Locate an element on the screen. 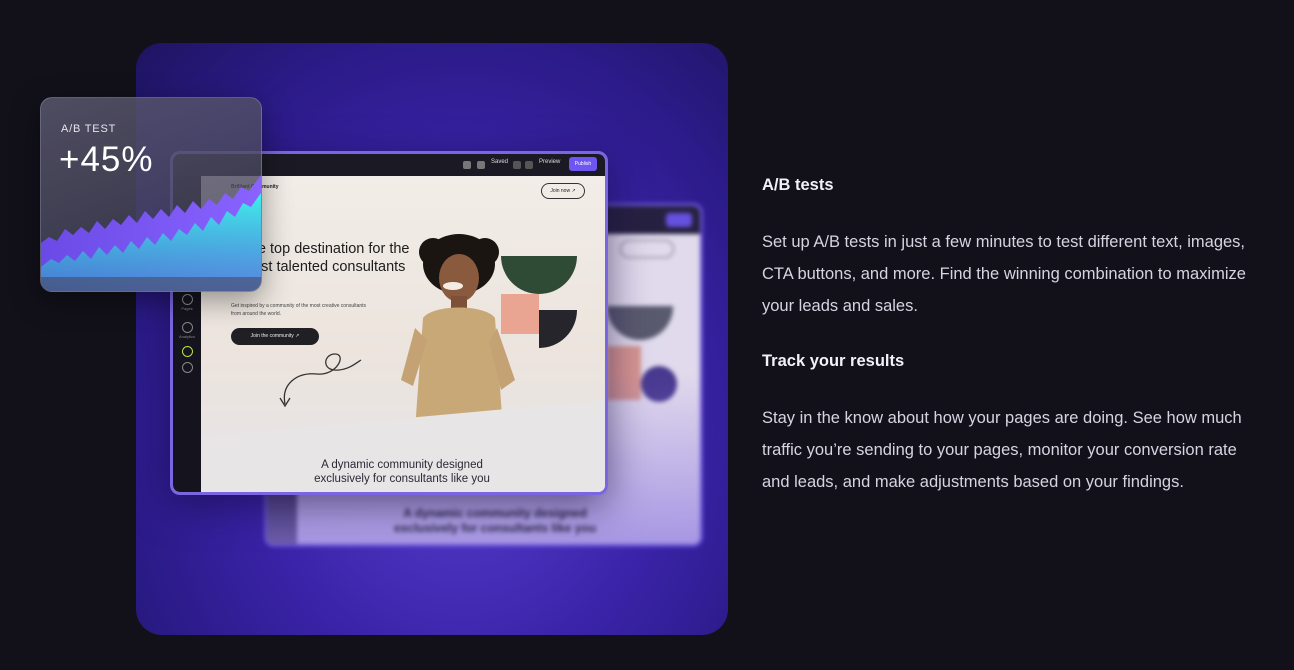 Image resolution: width=1294 pixels, height=670 pixels. ab-tests-heading: A/B tests is located at coordinates (798, 185).